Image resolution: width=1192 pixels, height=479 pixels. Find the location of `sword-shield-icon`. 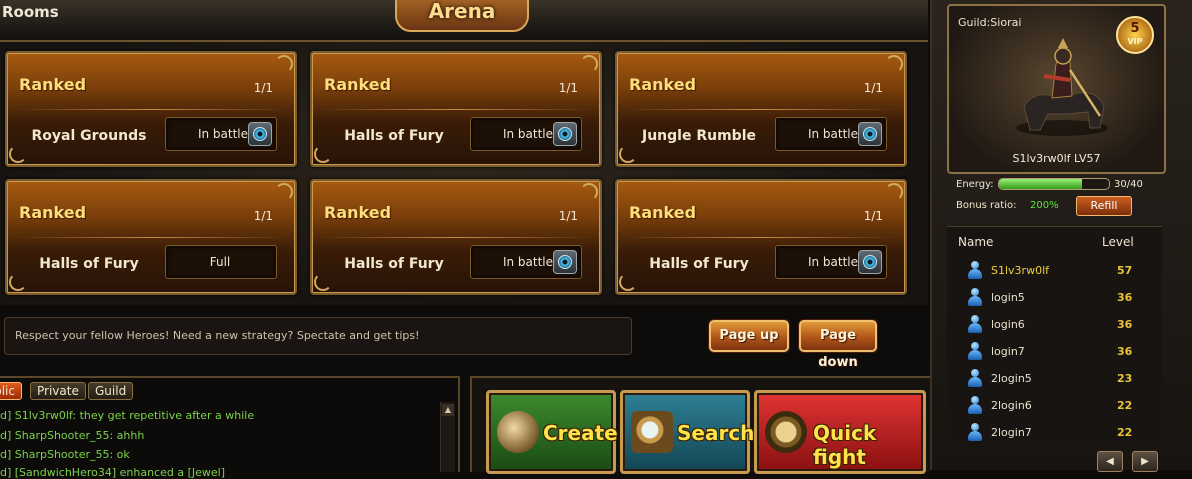

sword-shield-icon is located at coordinates (518, 432).